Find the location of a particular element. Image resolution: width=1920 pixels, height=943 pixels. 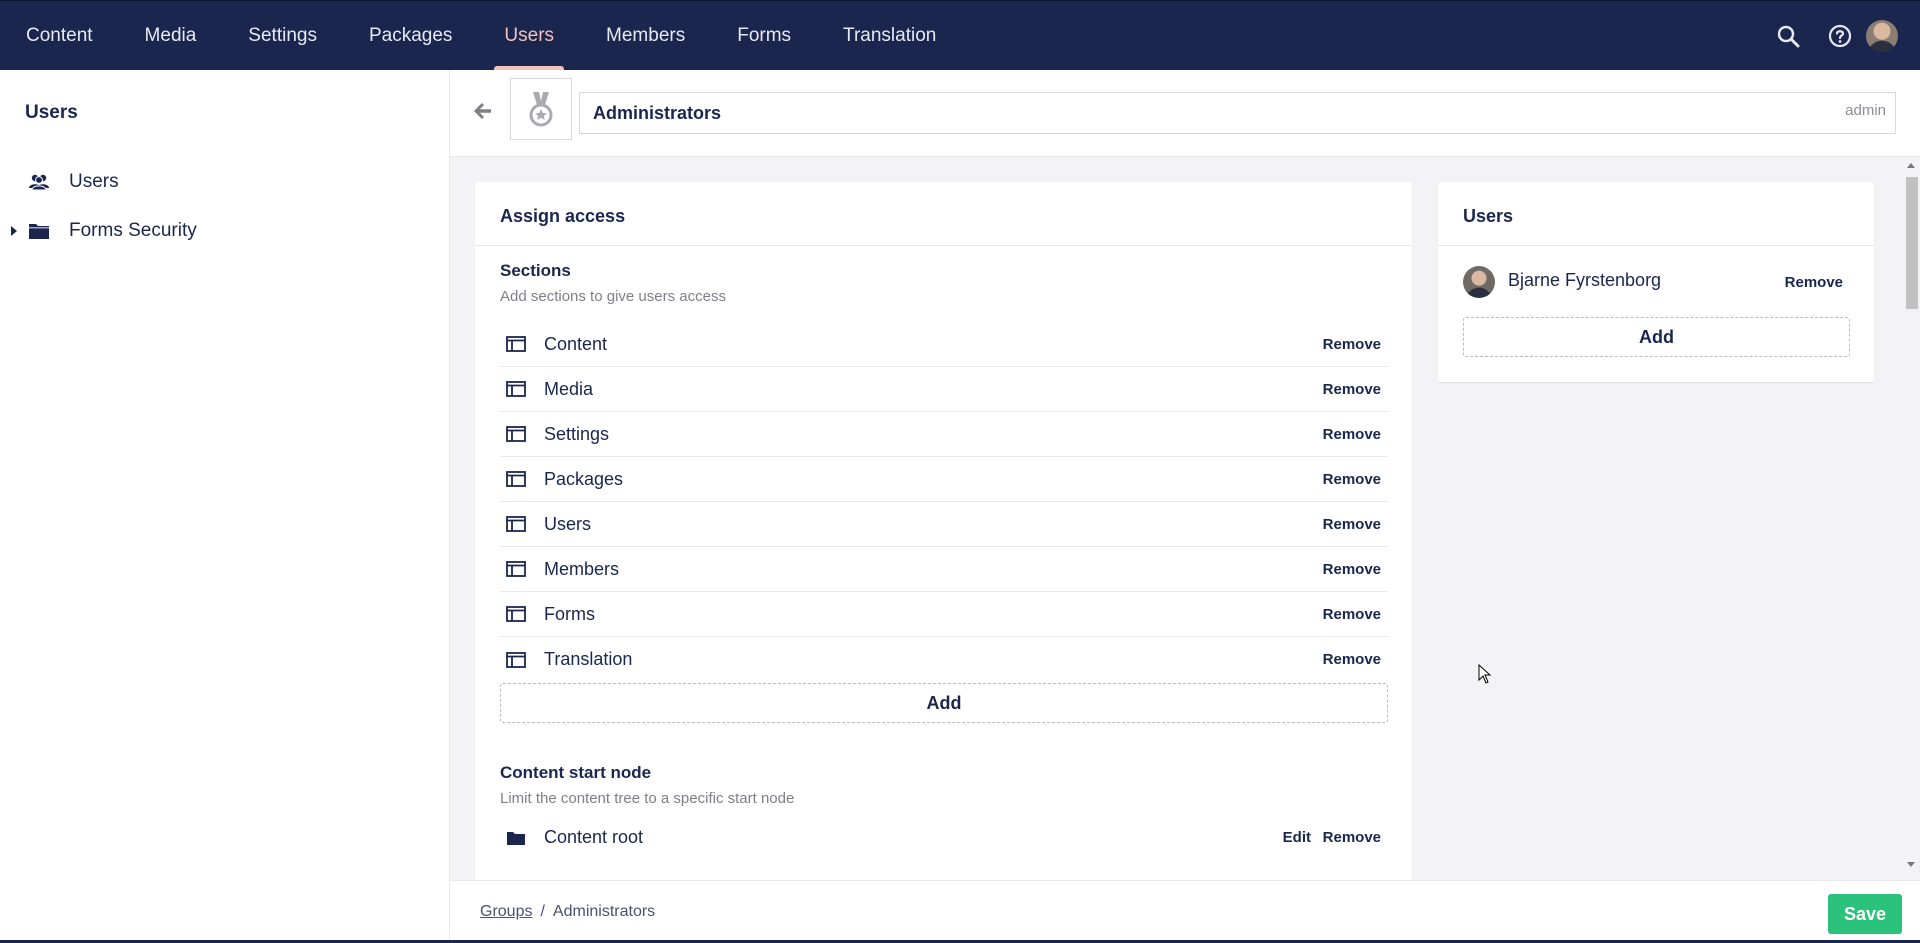

group-alias: admin is located at coordinates (1865, 110).